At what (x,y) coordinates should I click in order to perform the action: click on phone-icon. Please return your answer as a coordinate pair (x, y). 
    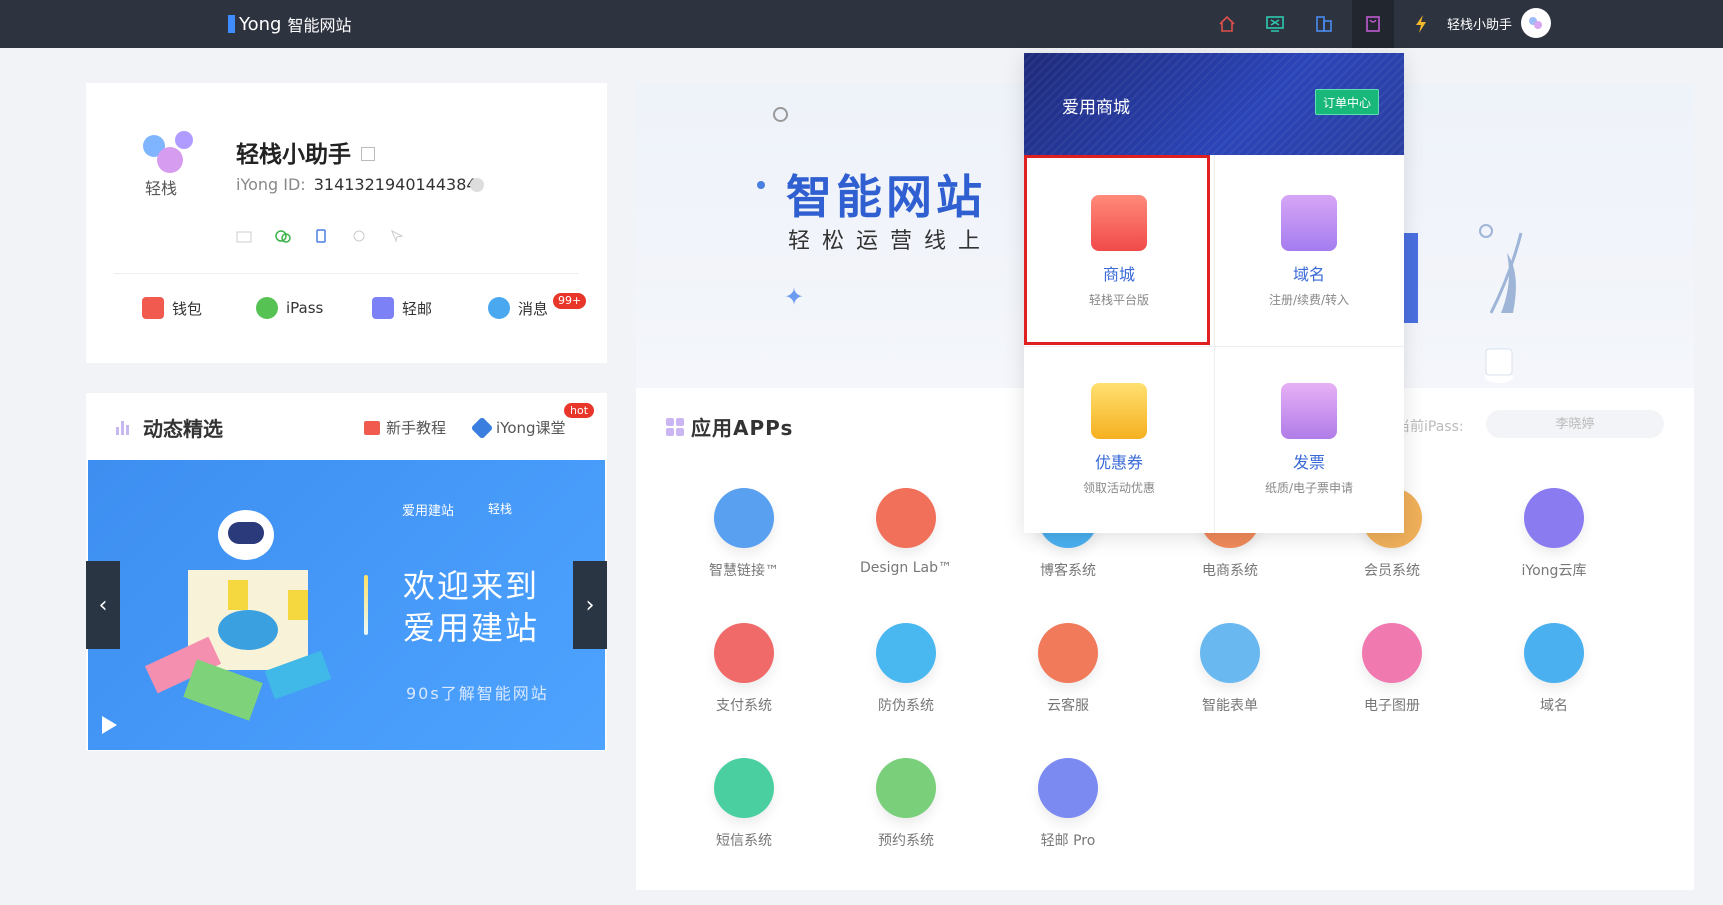
    Looking at the image, I should click on (323, 235).